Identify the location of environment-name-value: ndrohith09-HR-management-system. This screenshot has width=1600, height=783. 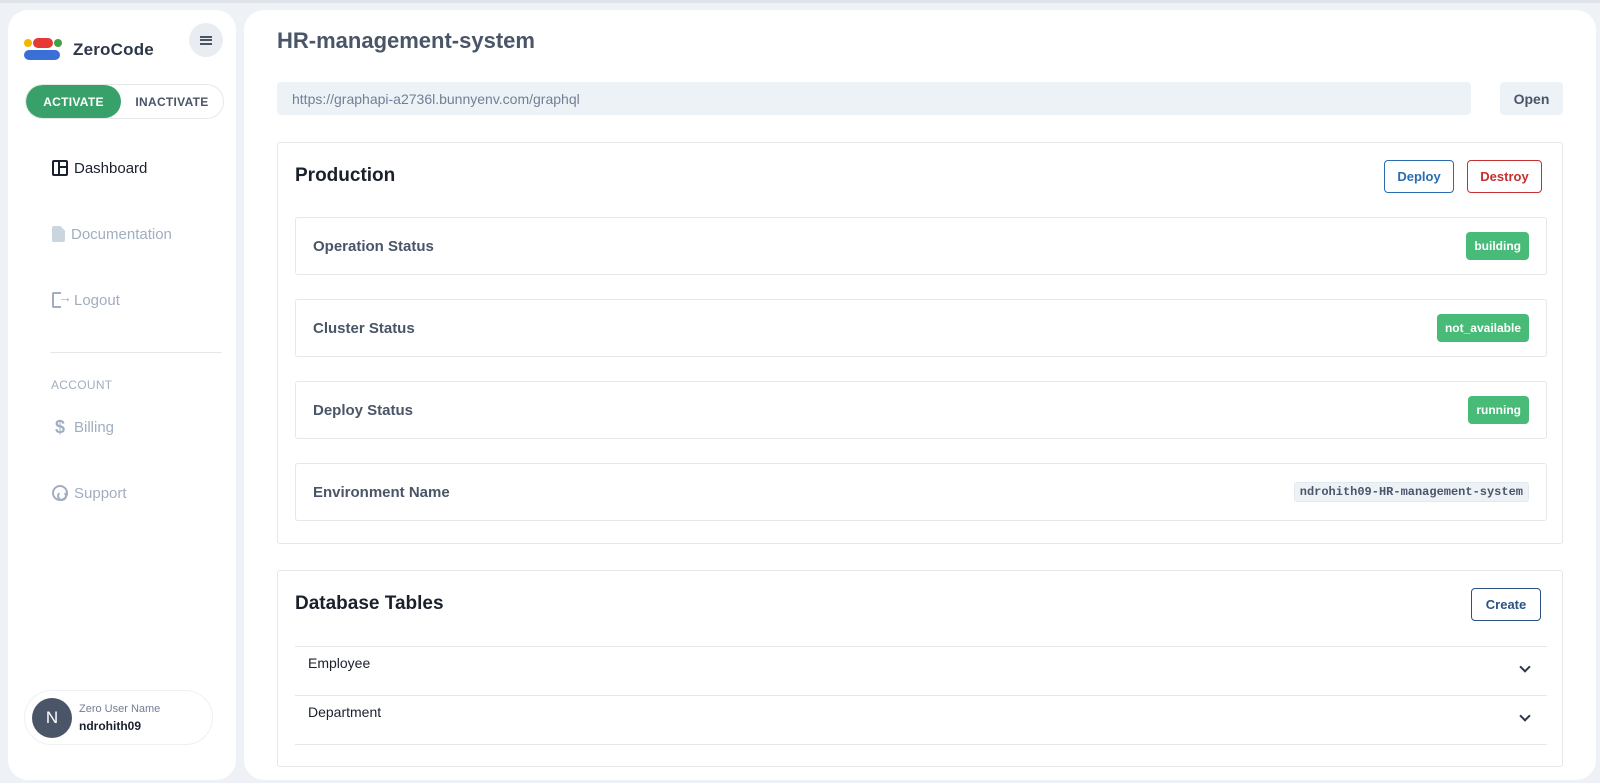
(1411, 492).